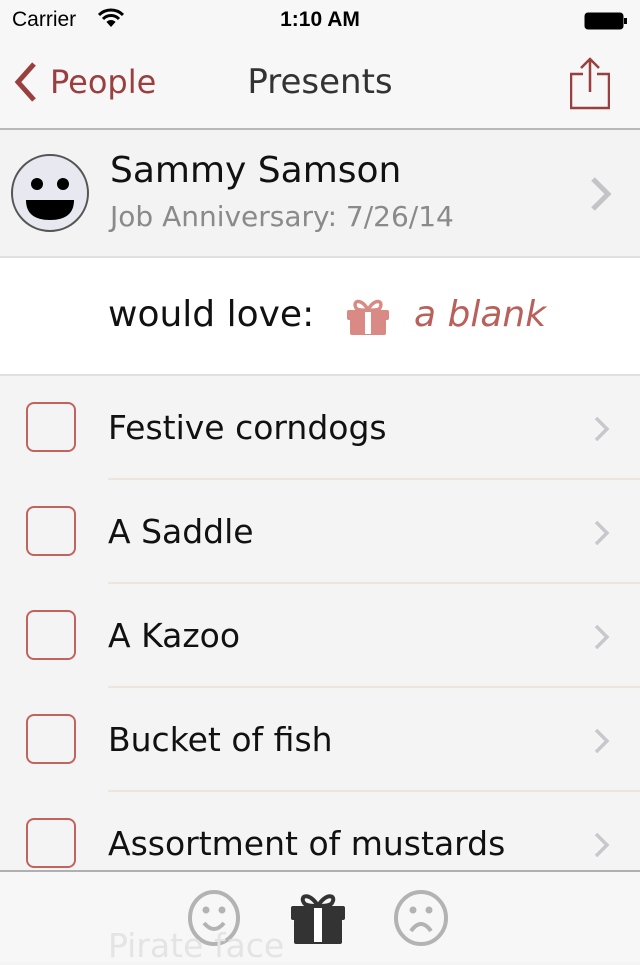 This screenshot has width=640, height=965. What do you see at coordinates (590, 83) in the screenshot?
I see `share-icon` at bounding box center [590, 83].